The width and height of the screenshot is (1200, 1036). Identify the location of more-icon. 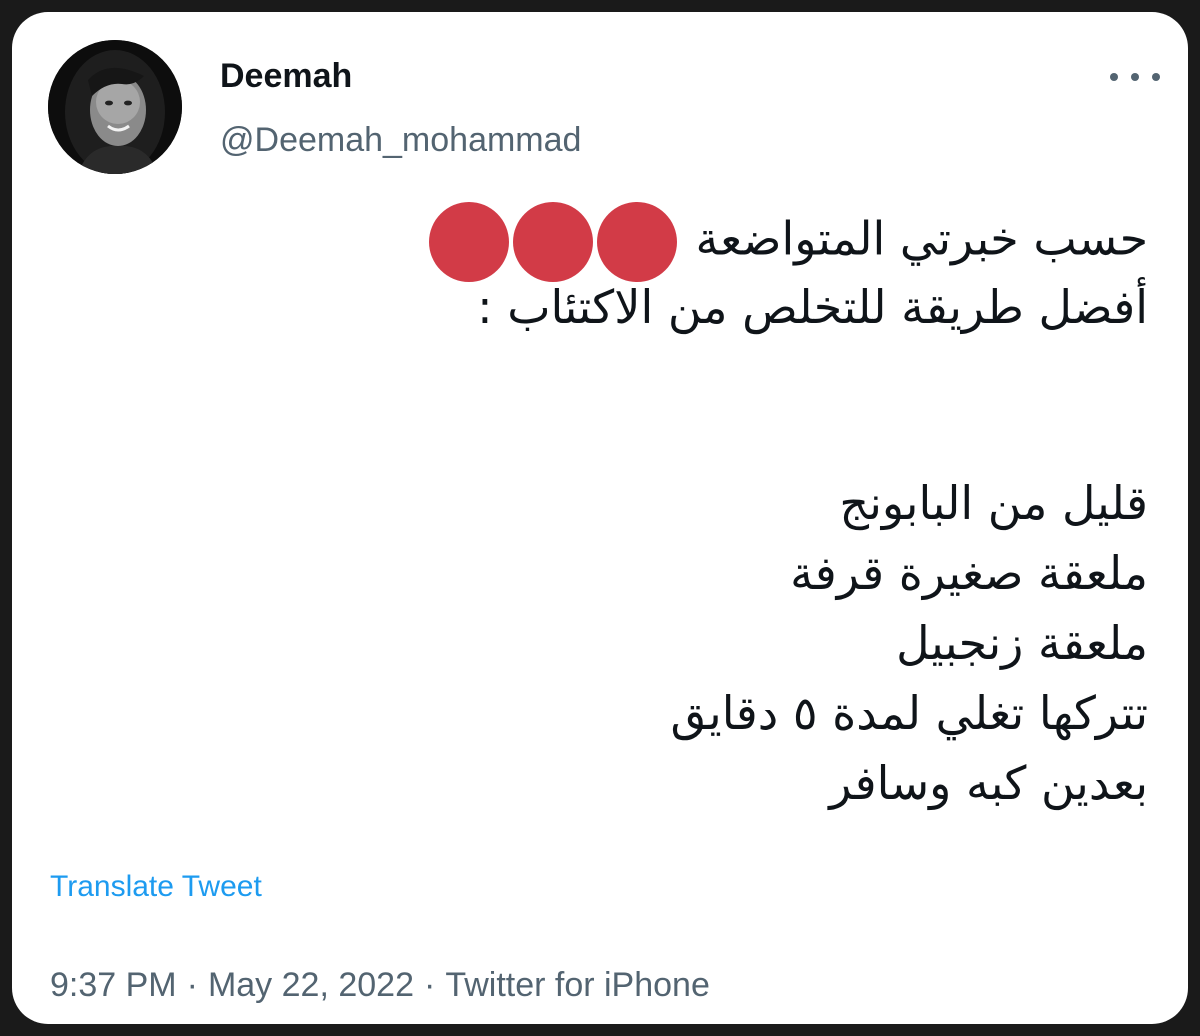
(1135, 77).